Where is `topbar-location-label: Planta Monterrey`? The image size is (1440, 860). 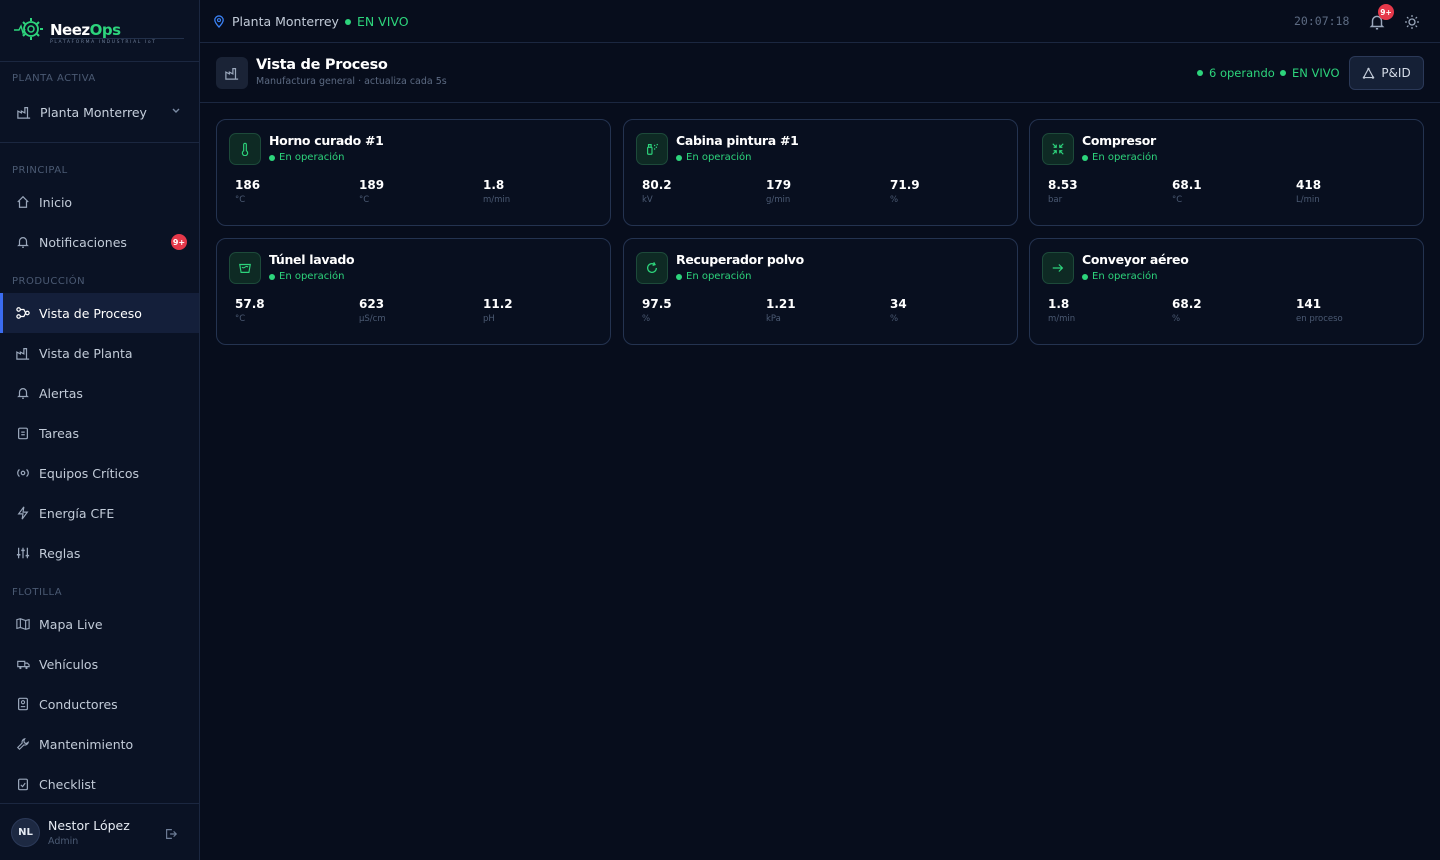
topbar-location-label: Planta Monterrey is located at coordinates (285, 21).